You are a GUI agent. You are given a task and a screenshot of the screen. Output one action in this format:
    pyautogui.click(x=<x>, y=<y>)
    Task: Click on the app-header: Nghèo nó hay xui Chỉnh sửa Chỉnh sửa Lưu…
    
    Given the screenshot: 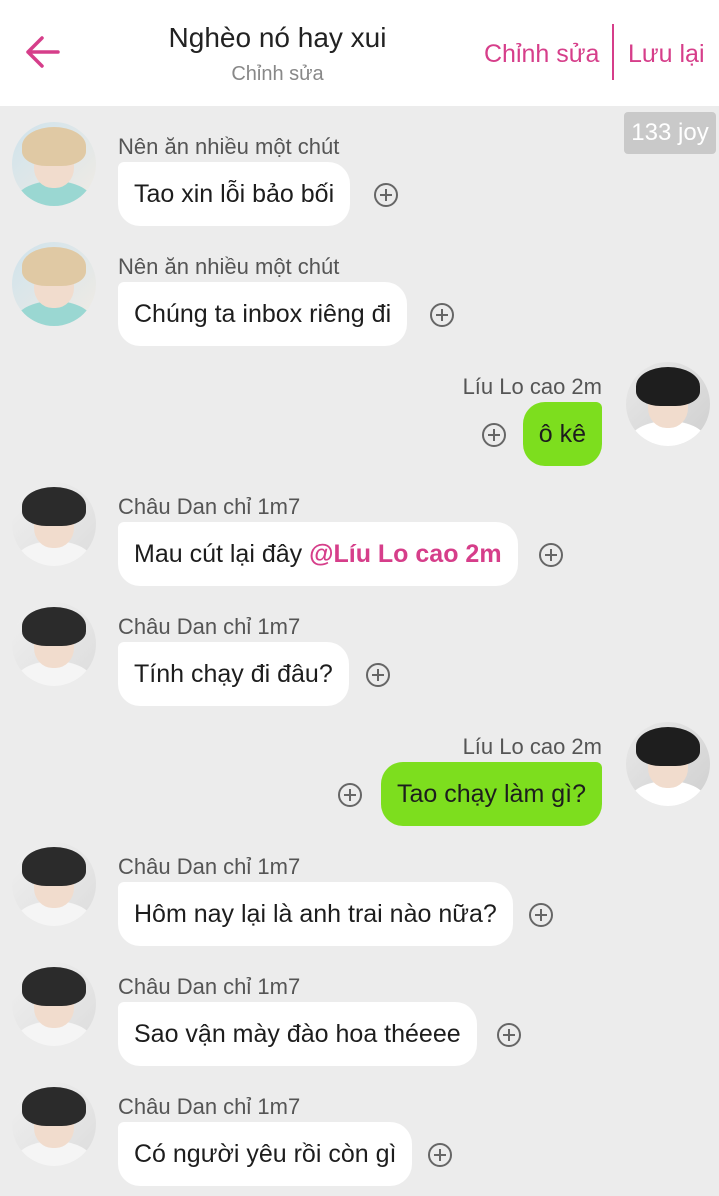 What is the action you would take?
    pyautogui.click(x=359, y=53)
    